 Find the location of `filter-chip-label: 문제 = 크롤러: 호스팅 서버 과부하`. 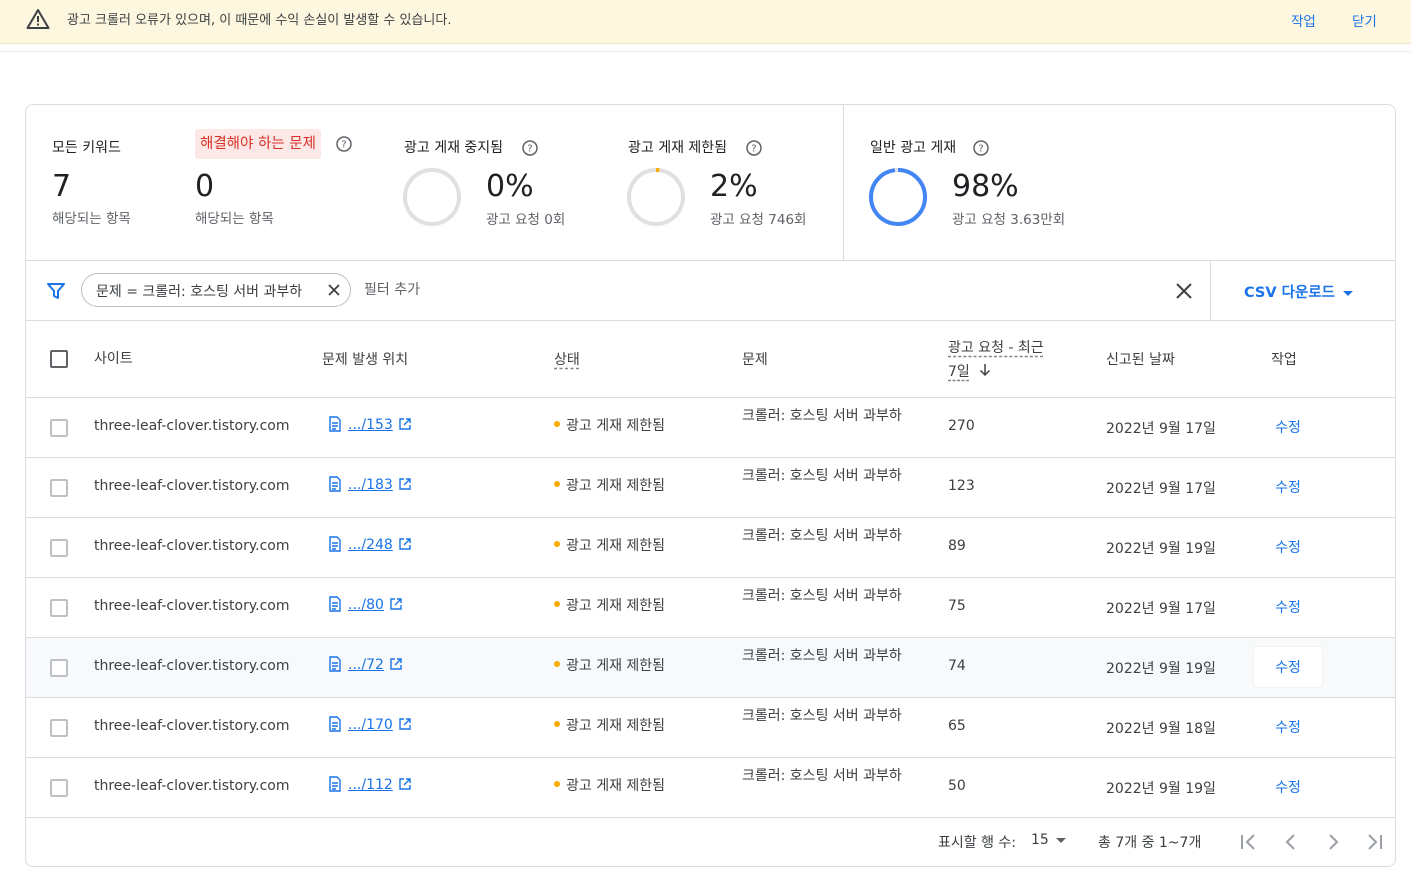

filter-chip-label: 문제 = 크롤러: 호스팅 서버 과부하 is located at coordinates (199, 292).